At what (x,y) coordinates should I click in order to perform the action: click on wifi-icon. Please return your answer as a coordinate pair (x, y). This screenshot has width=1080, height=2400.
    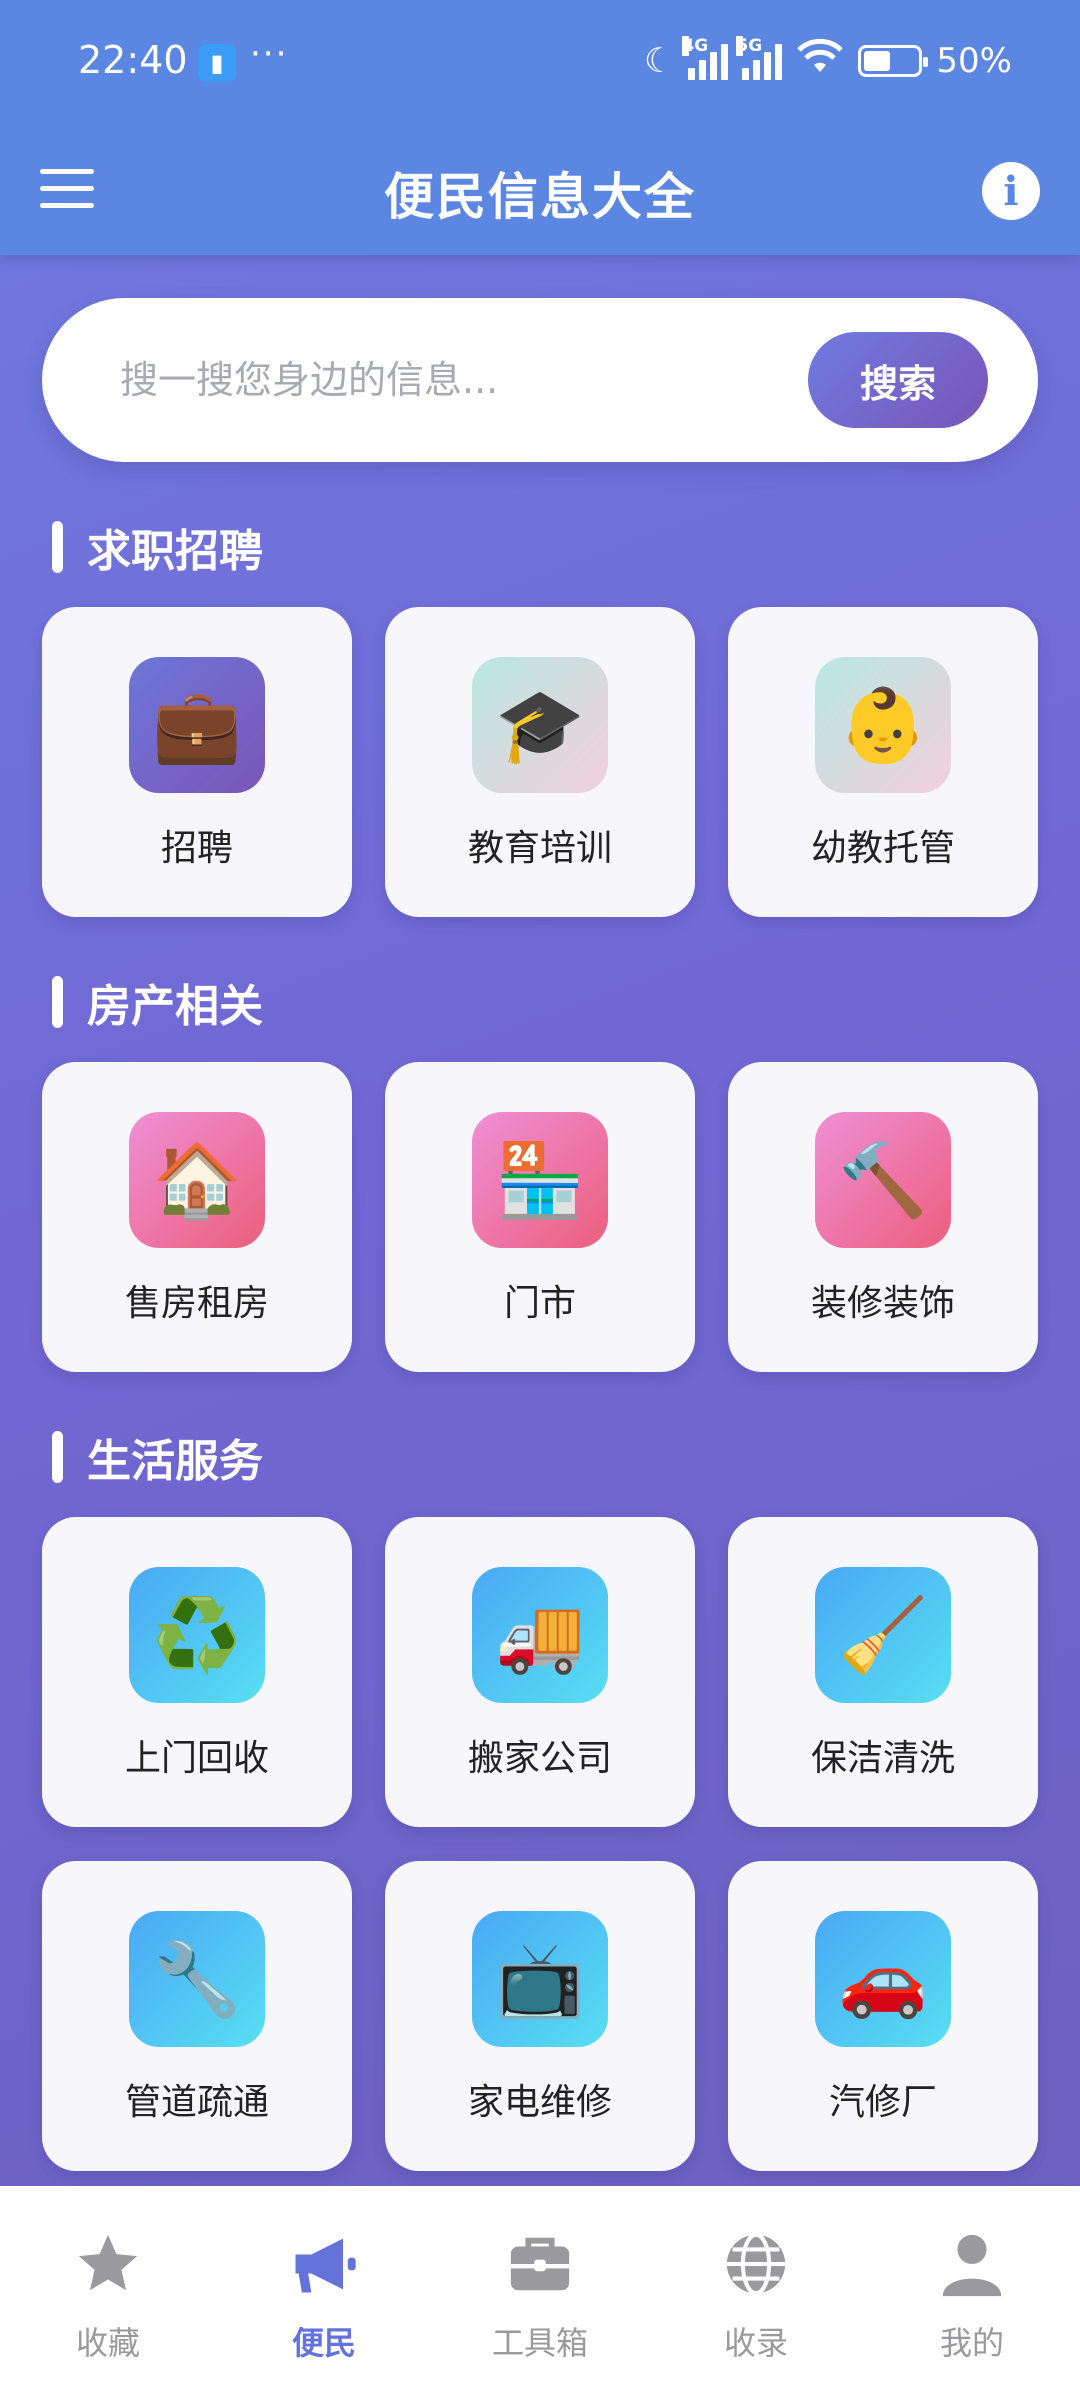
    Looking at the image, I should click on (820, 60).